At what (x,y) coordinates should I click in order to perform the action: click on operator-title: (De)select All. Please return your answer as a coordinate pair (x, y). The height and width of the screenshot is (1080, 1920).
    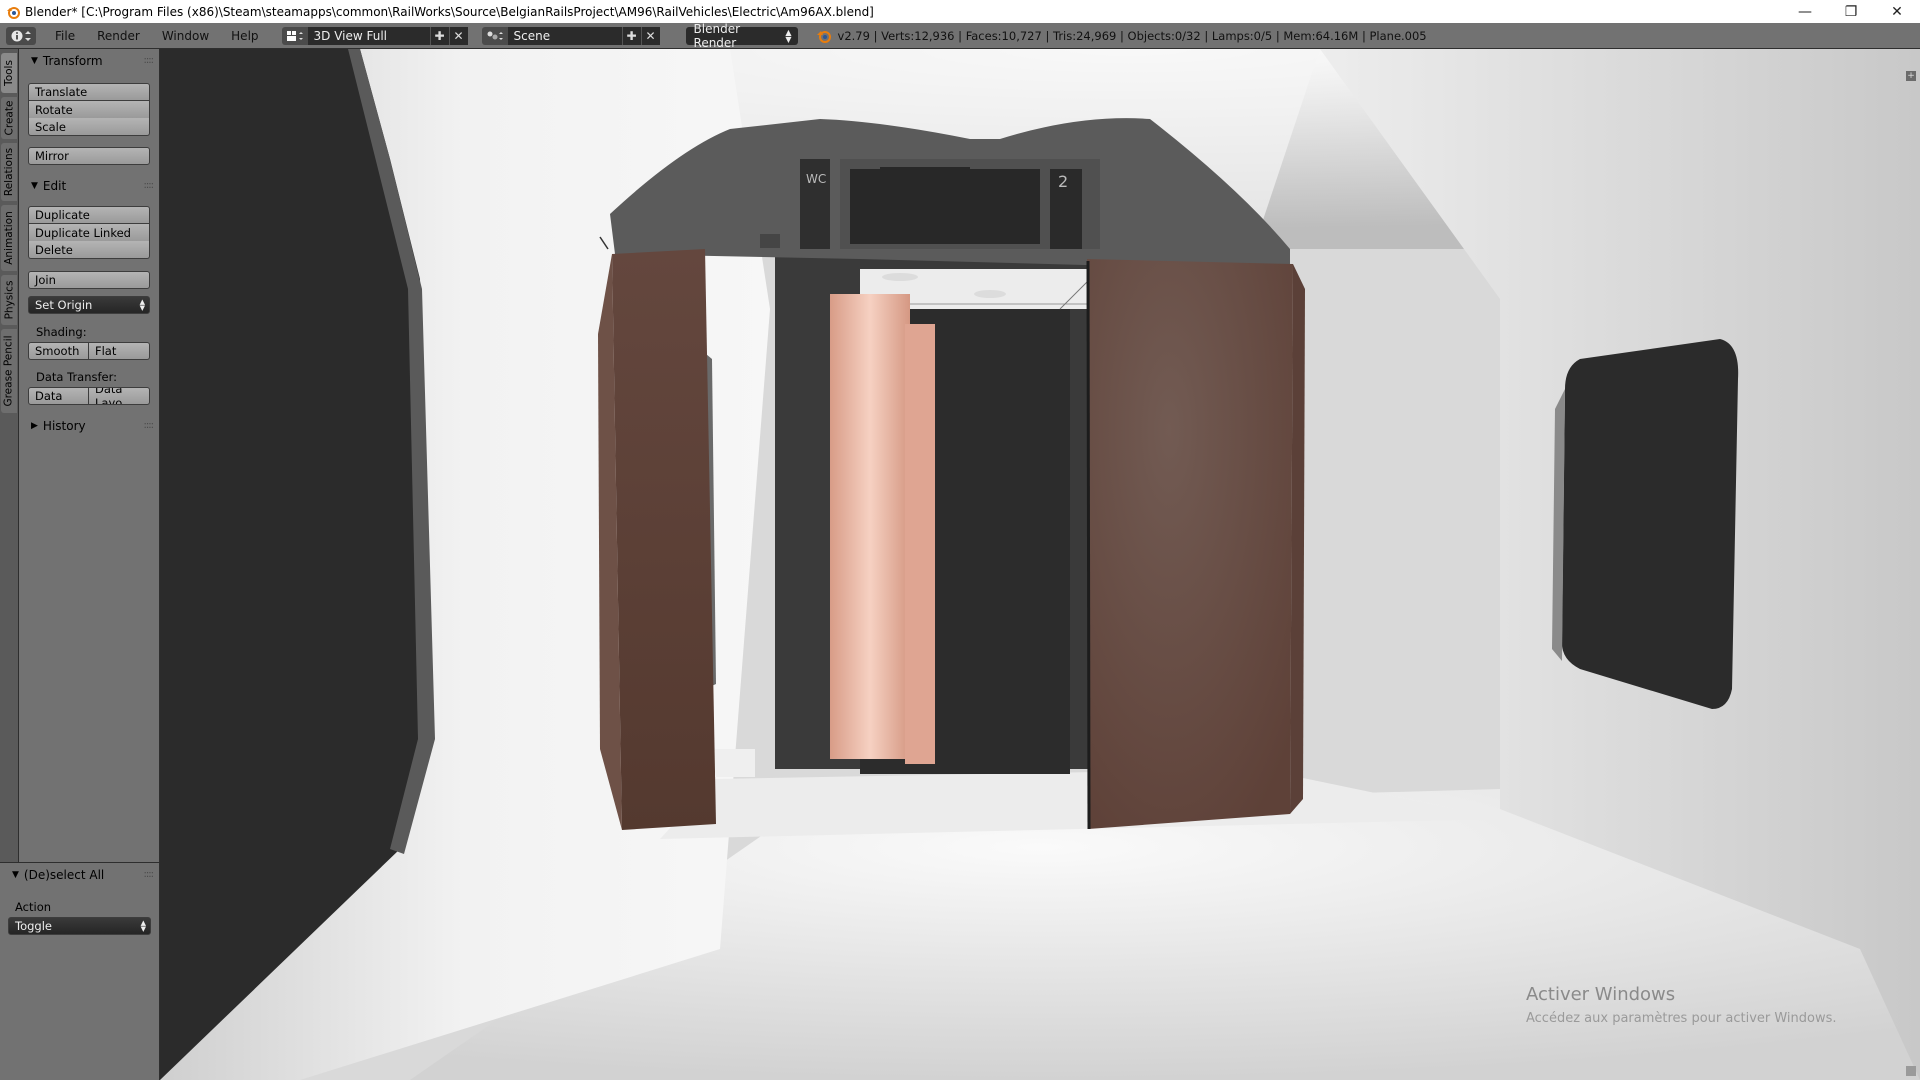
    Looking at the image, I should click on (64, 875).